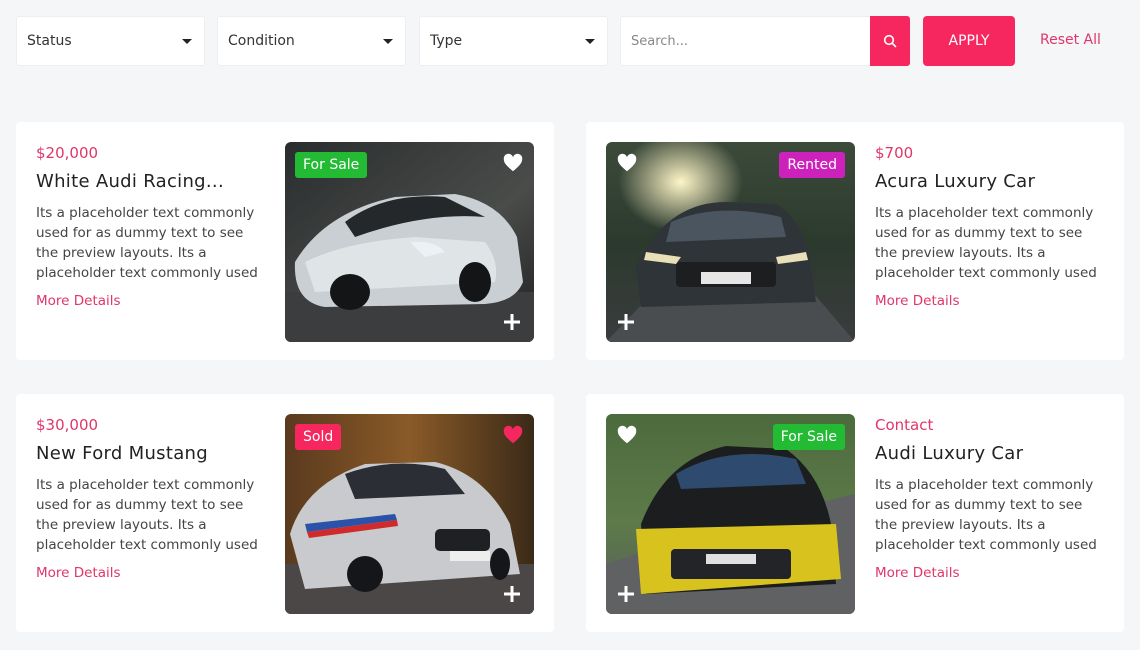 This screenshot has width=1140, height=650. Describe the element at coordinates (409, 514) in the screenshot. I see `car-photo: Sold` at that location.